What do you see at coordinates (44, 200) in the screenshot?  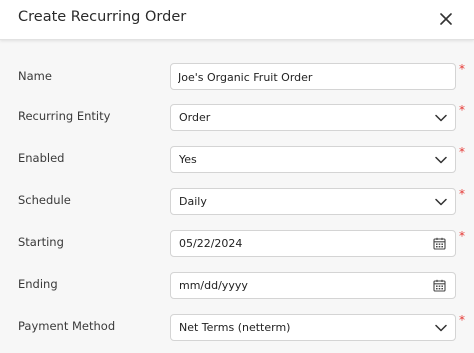 I see `schedule-label: Schedule` at bounding box center [44, 200].